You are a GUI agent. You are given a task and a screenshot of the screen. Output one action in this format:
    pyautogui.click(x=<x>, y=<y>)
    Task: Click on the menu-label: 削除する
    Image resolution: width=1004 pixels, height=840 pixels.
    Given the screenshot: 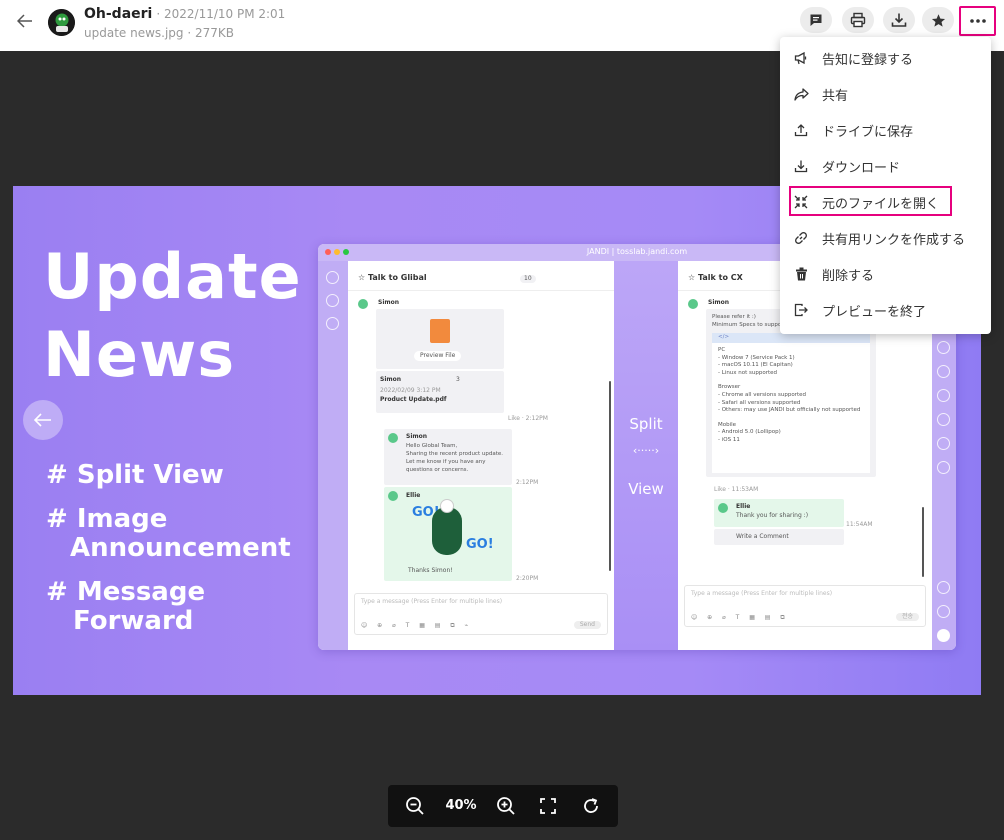 What is the action you would take?
    pyautogui.click(x=848, y=276)
    